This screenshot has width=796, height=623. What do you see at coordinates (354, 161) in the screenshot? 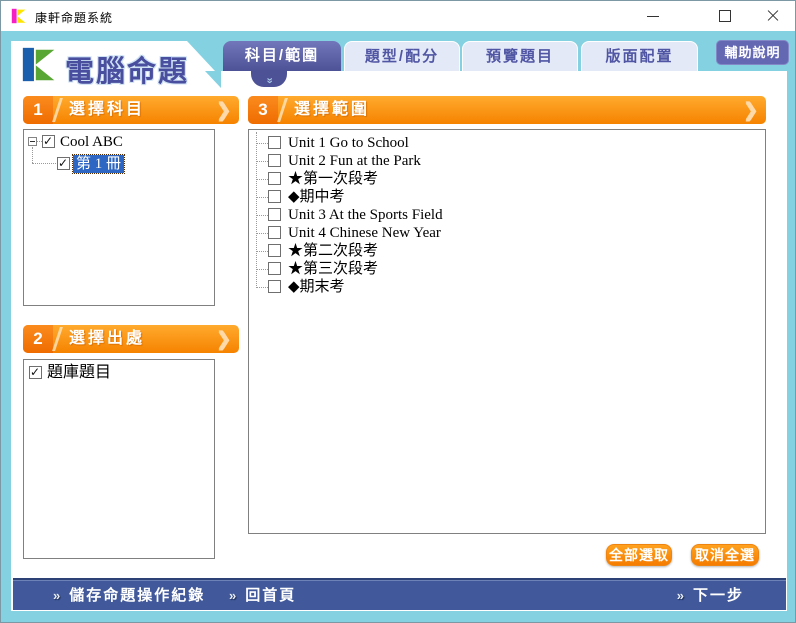
I see `range-item-label: Unit 2 Fun at the Park` at bounding box center [354, 161].